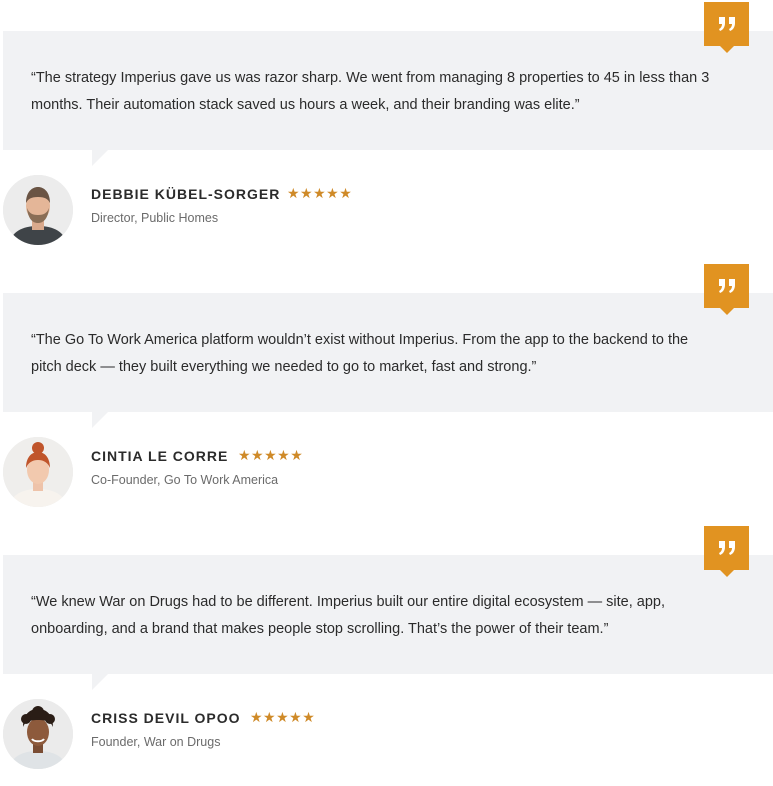 This screenshot has width=773, height=786. Describe the element at coordinates (160, 456) in the screenshot. I see `author-name: CINTIA LE CORRE` at that location.